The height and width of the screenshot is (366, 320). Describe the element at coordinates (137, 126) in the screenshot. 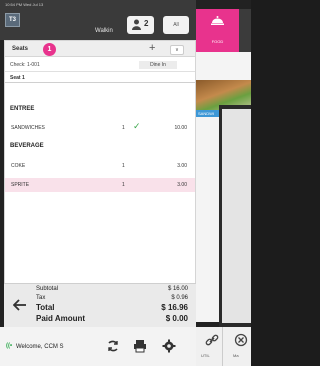

I see `sent-check-icon: ✓` at that location.